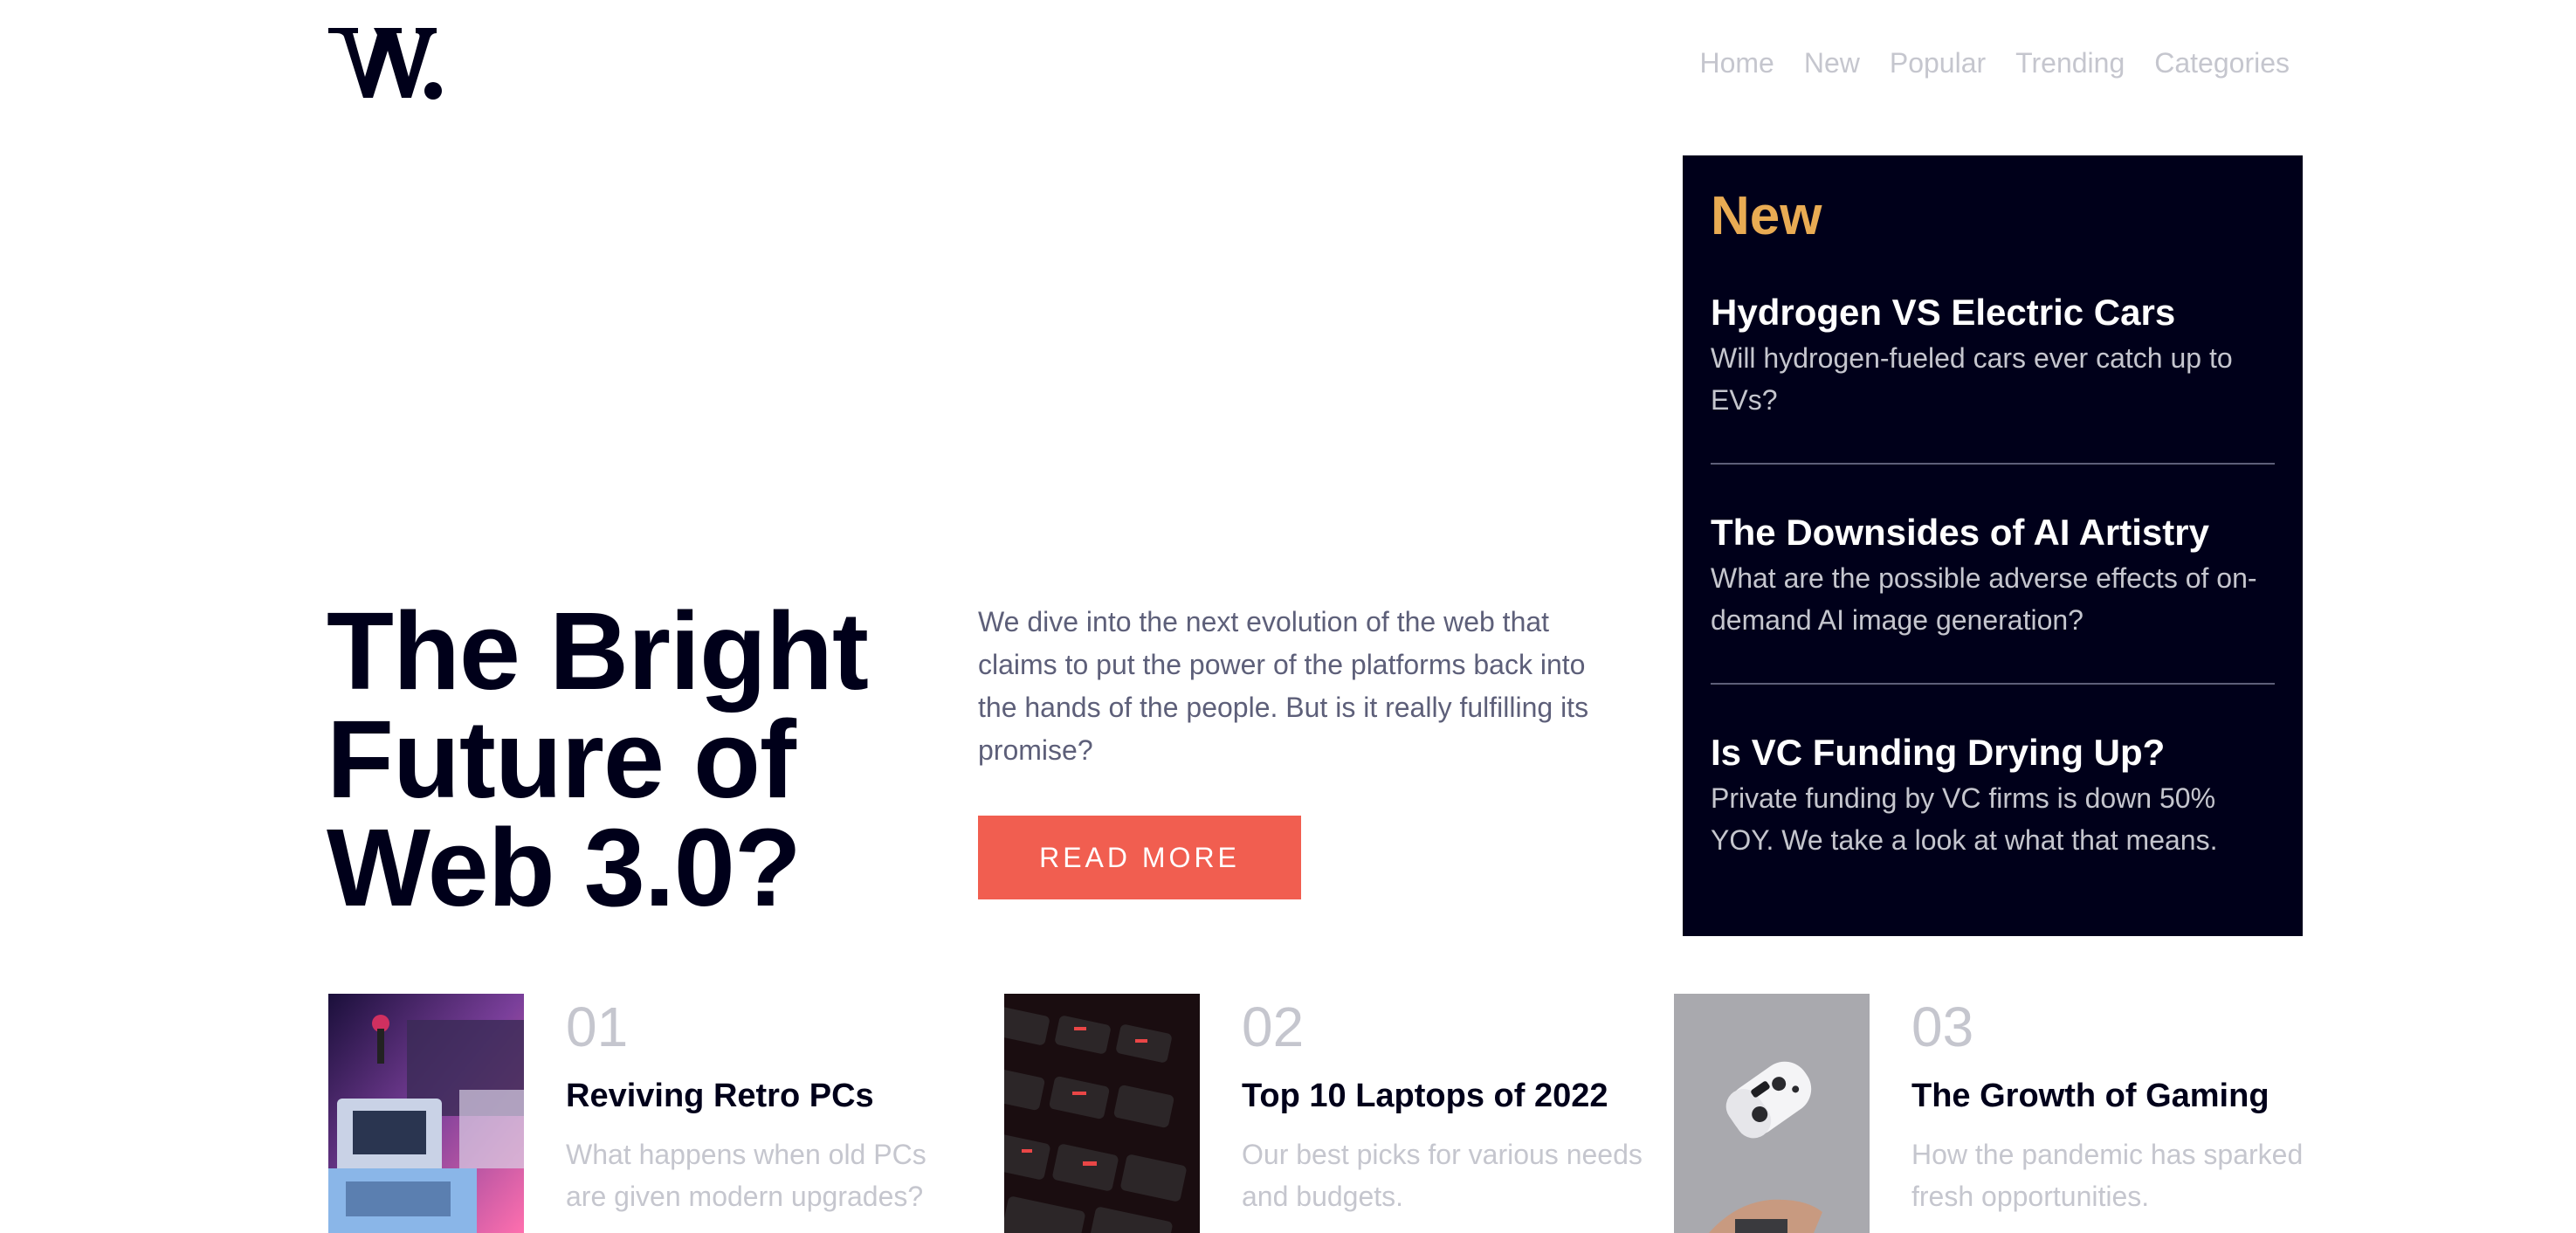 This screenshot has width=2576, height=1233. What do you see at coordinates (2222, 63) in the screenshot?
I see `nav-categories: Categories` at bounding box center [2222, 63].